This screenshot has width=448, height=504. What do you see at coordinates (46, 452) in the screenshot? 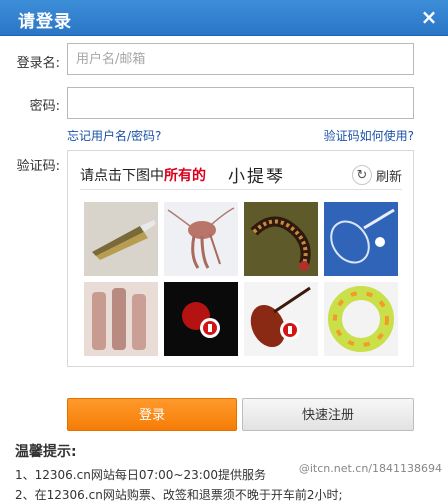
I see `tips-title: 温馨提示:` at bounding box center [46, 452].